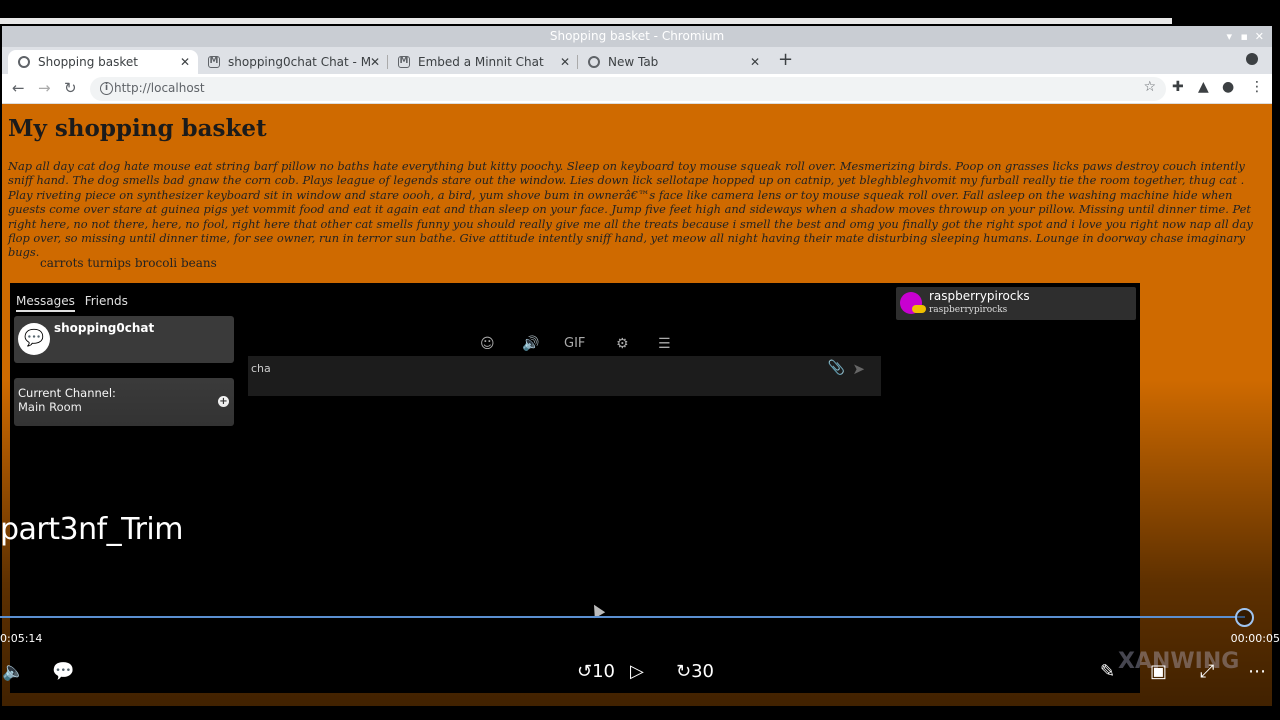  I want to click on sound-icon: 🔊, so click(530, 344).